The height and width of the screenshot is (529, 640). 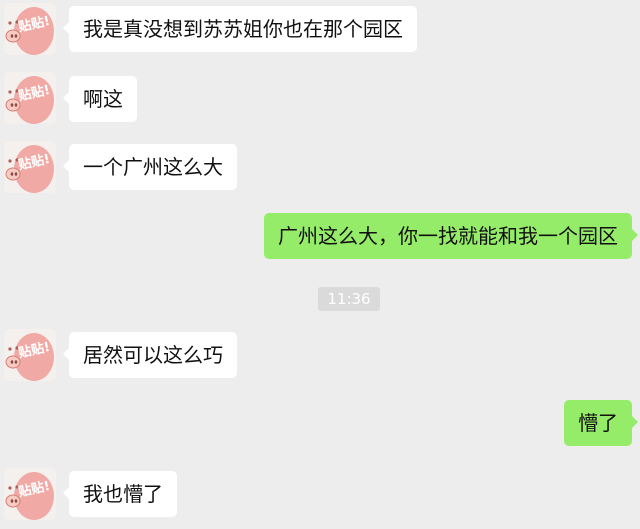 What do you see at coordinates (150, 167) in the screenshot?
I see `message-bubble: 一个广州这么大` at bounding box center [150, 167].